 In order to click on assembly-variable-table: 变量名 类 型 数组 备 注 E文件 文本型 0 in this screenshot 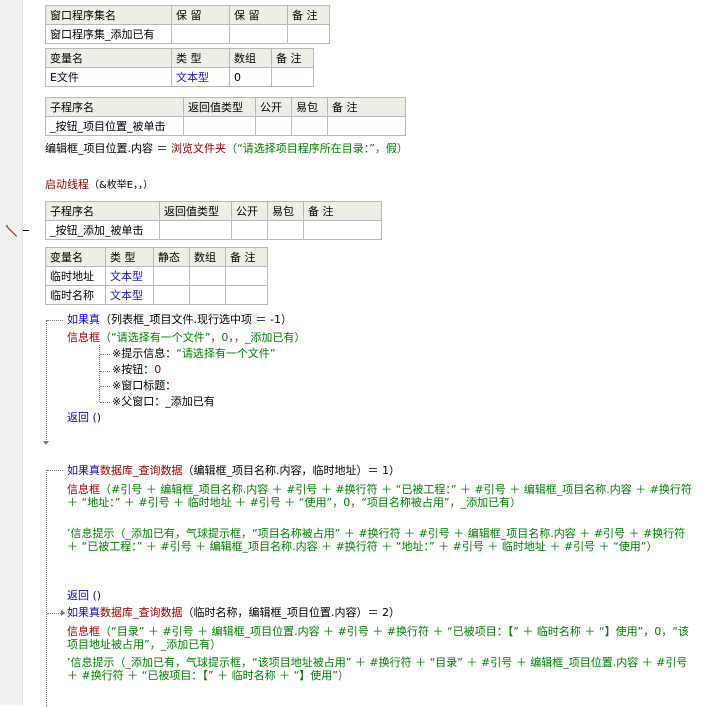, I will do `click(179, 67)`.